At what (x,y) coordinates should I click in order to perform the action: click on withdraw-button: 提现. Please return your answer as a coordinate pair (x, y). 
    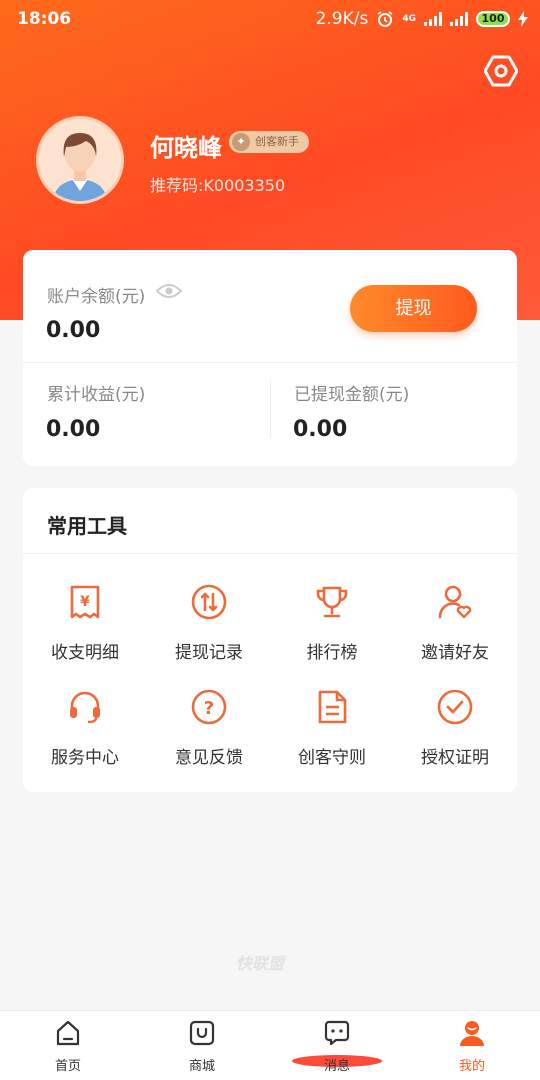
    Looking at the image, I should click on (413, 308).